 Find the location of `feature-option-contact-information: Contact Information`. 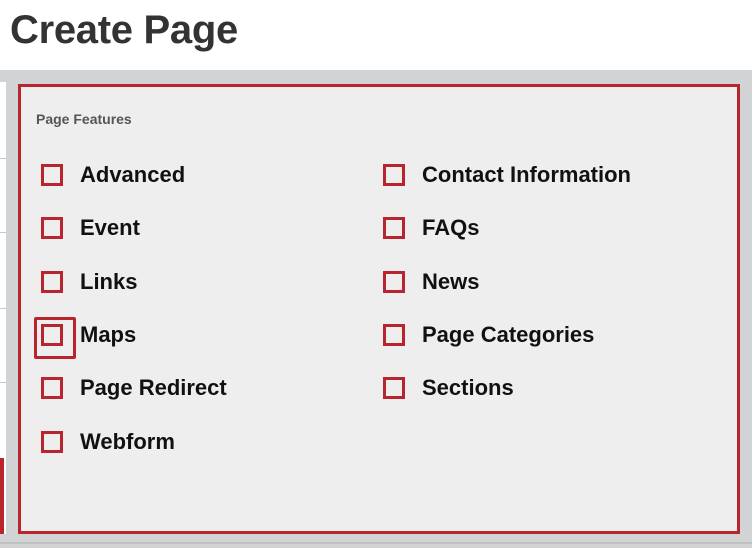

feature-option-contact-information: Contact Information is located at coordinates (507, 175).